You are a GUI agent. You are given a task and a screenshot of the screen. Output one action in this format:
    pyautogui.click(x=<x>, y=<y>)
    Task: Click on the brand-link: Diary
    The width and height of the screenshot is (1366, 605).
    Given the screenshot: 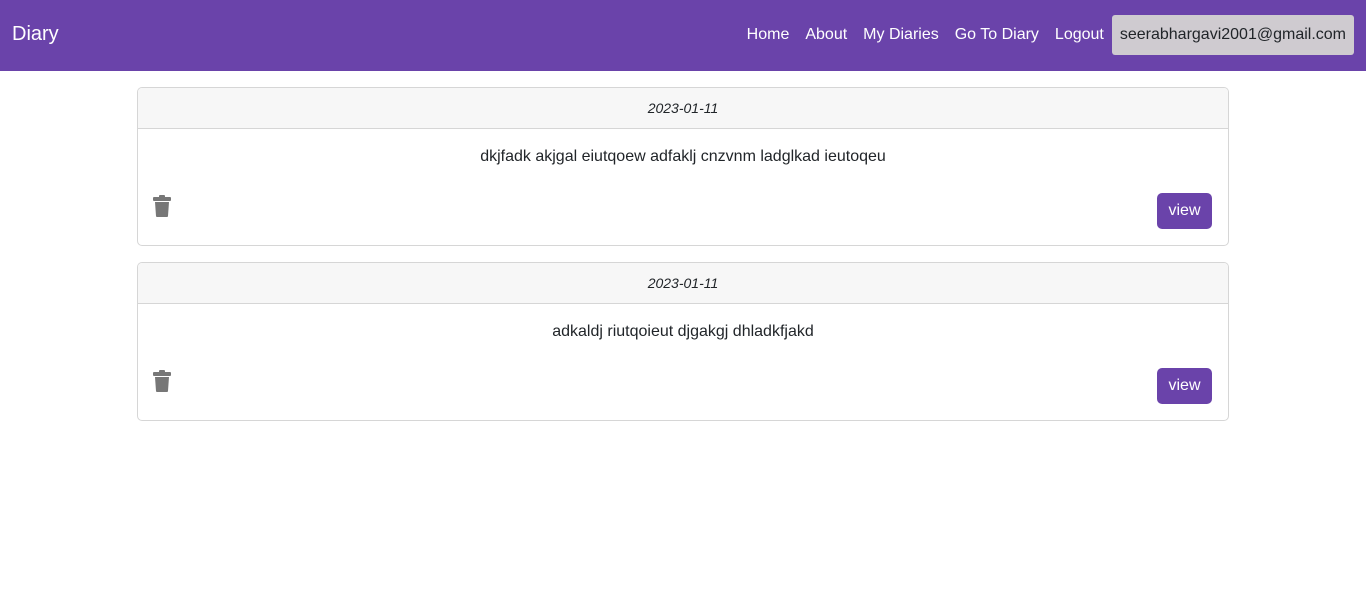 What is the action you would take?
    pyautogui.click(x=35, y=34)
    